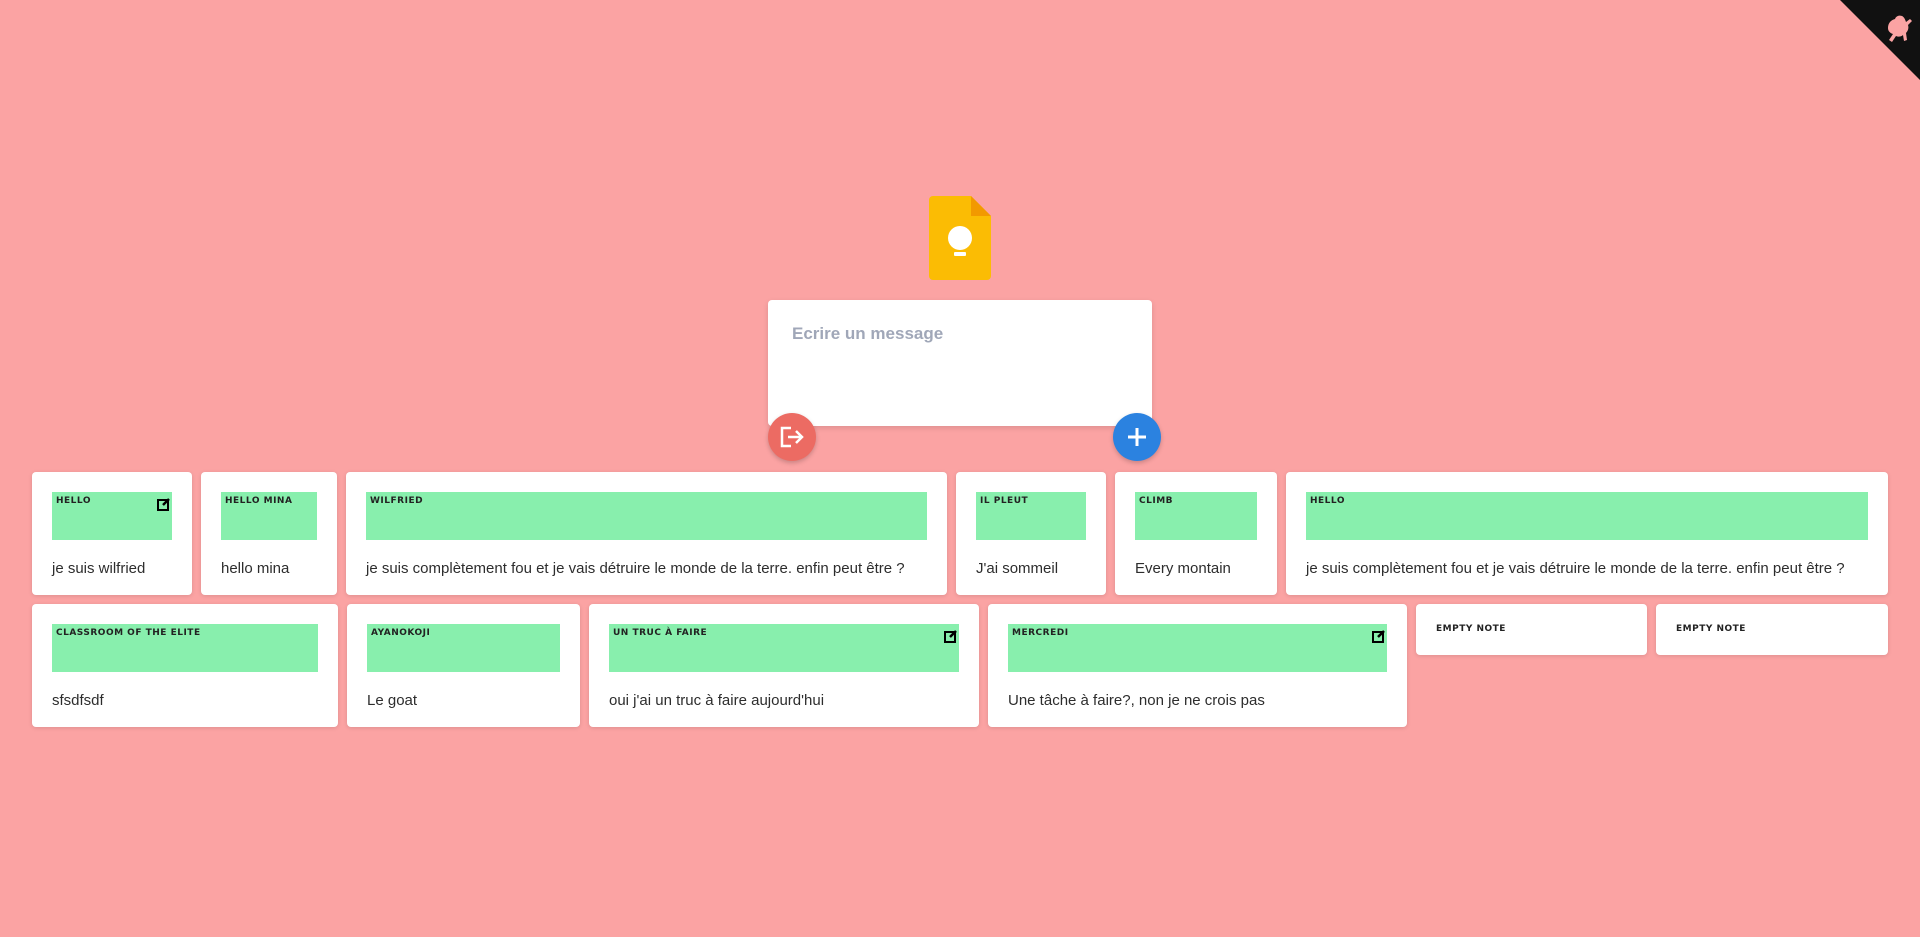 This screenshot has width=1920, height=937. Describe the element at coordinates (646, 516) in the screenshot. I see `note-header: WILFRIED` at that location.